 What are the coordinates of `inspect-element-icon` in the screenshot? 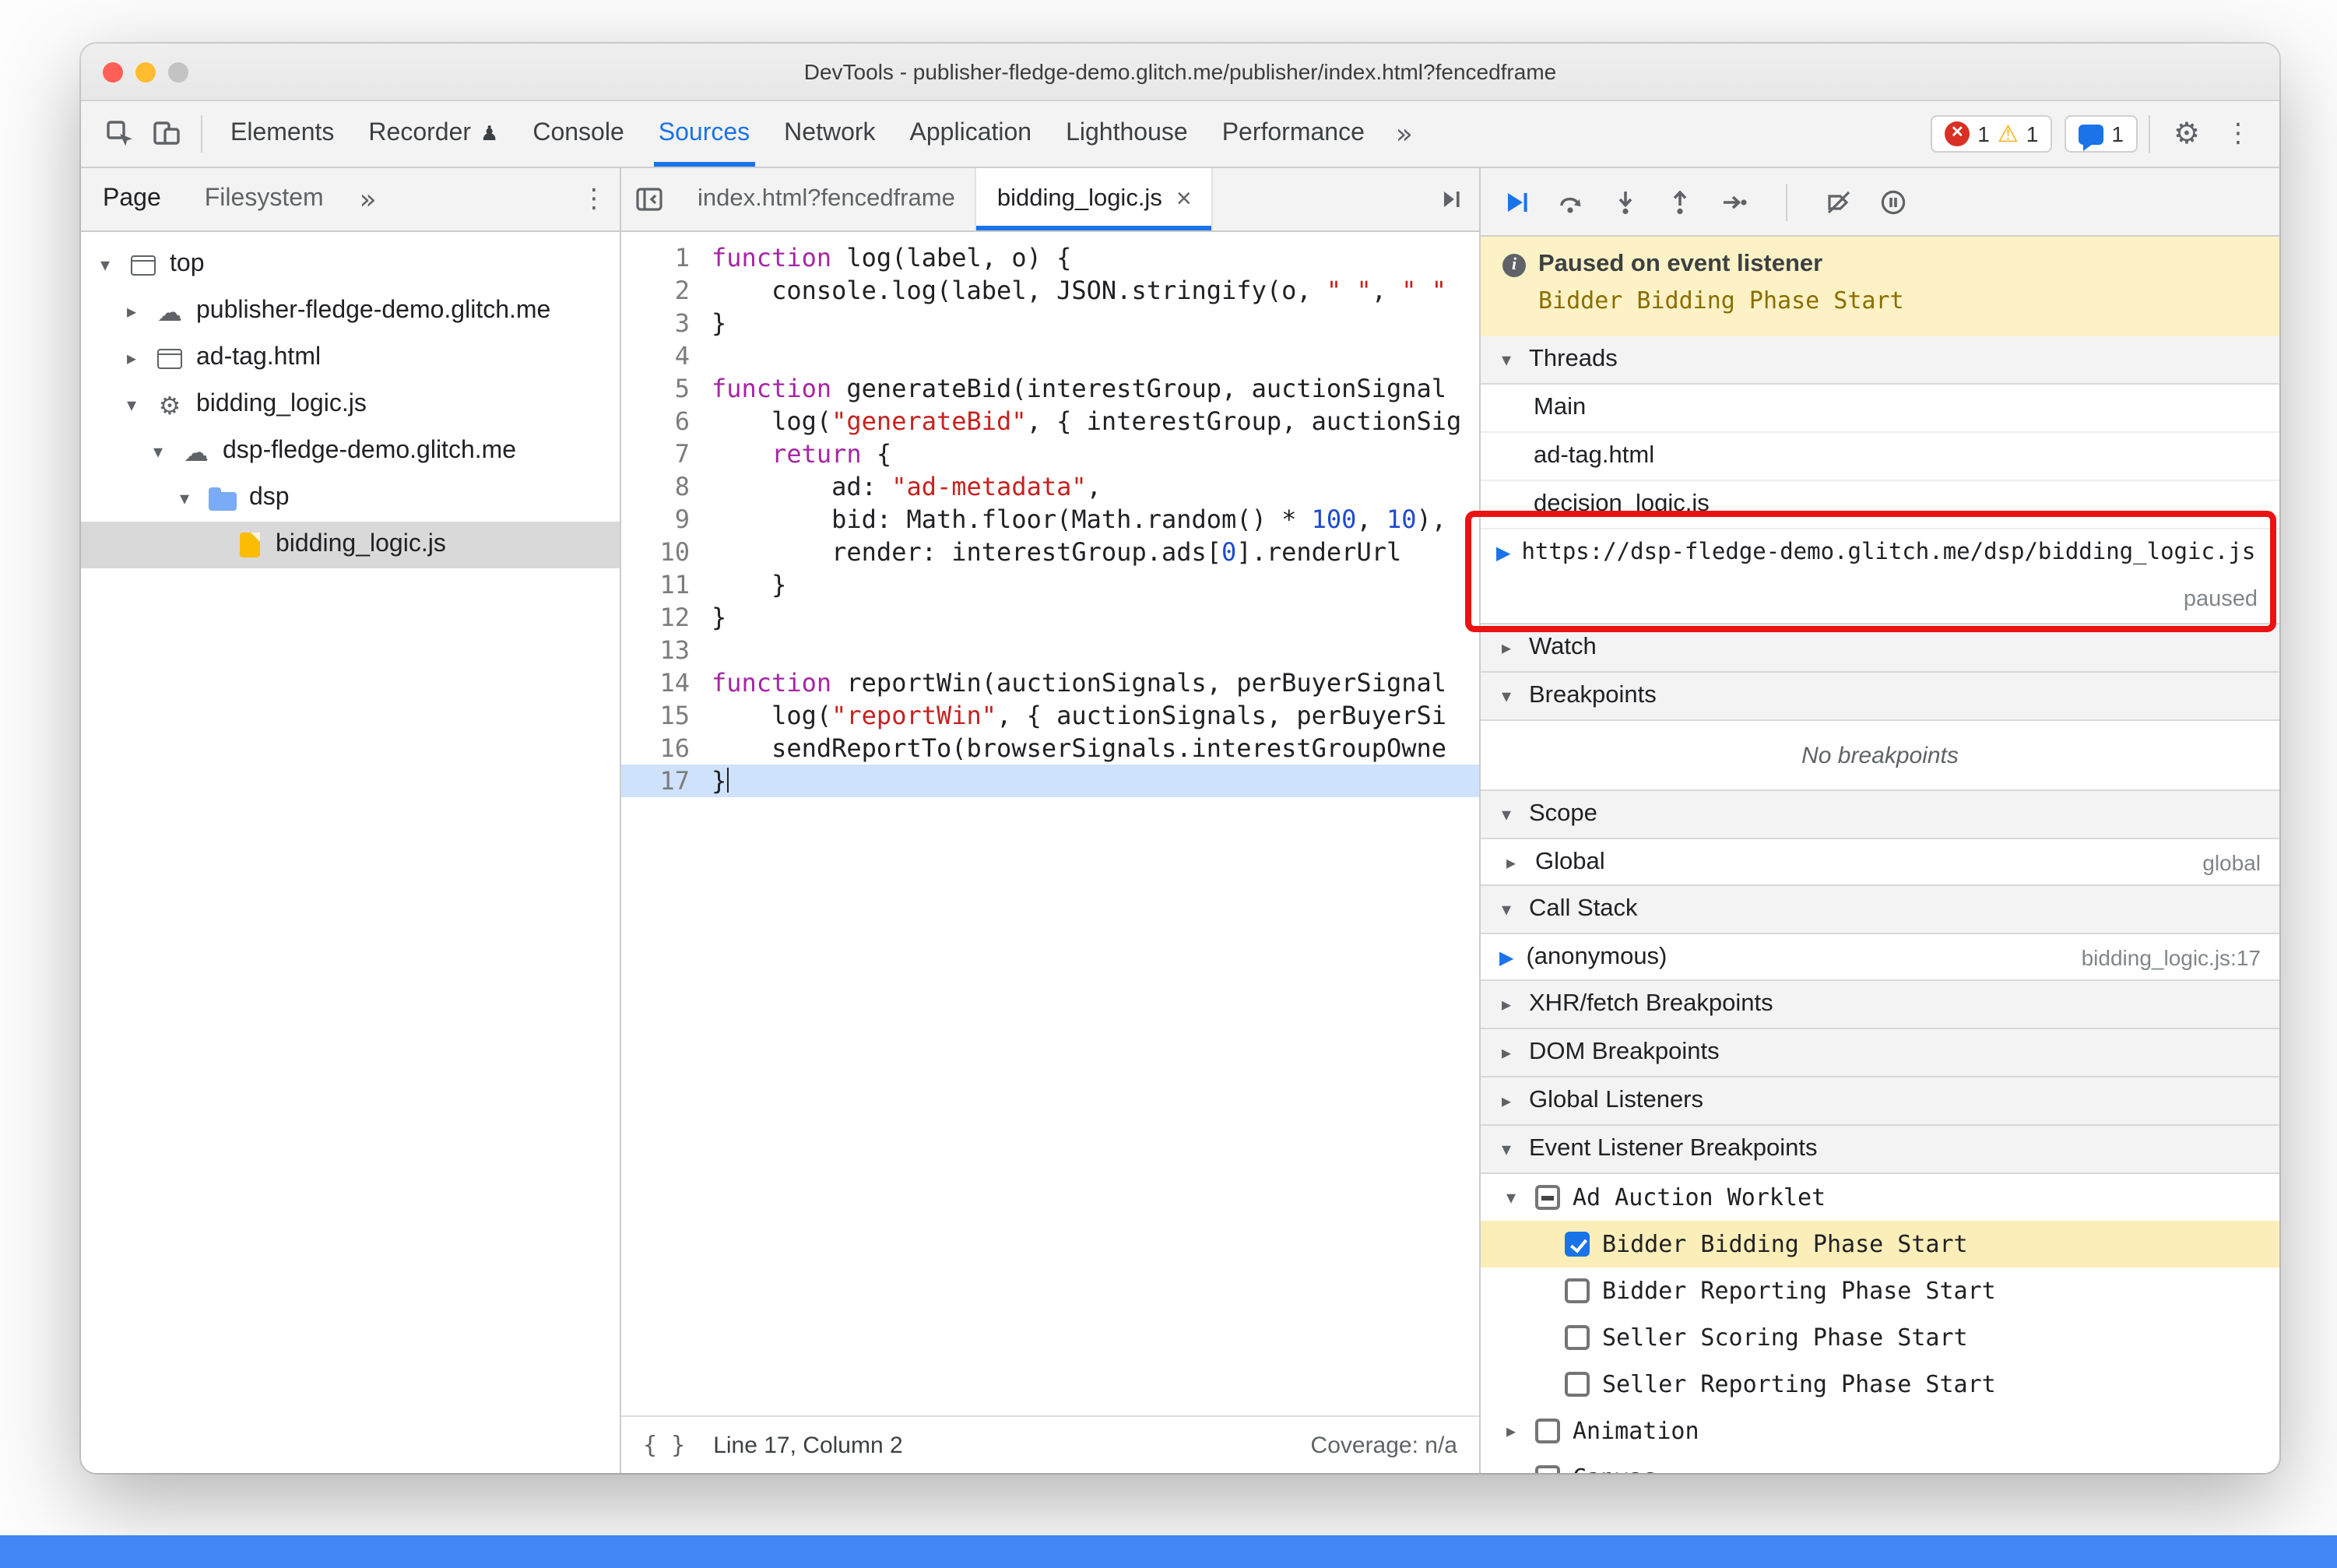 It's located at (120, 134).